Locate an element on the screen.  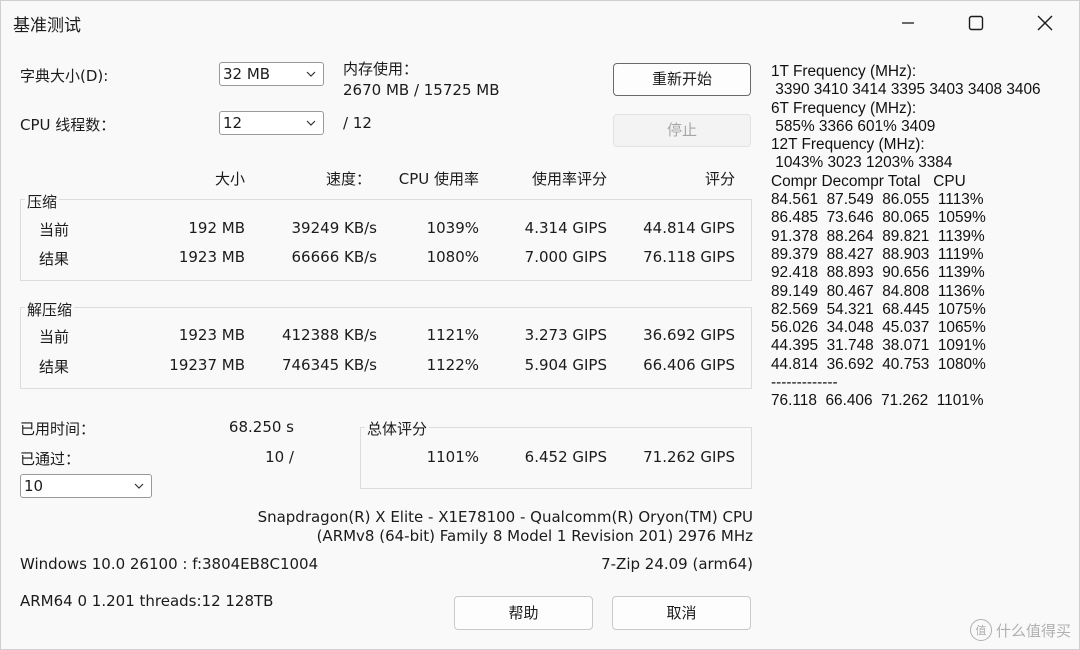
cell-speed: 746345 KB/s is located at coordinates (329, 365).